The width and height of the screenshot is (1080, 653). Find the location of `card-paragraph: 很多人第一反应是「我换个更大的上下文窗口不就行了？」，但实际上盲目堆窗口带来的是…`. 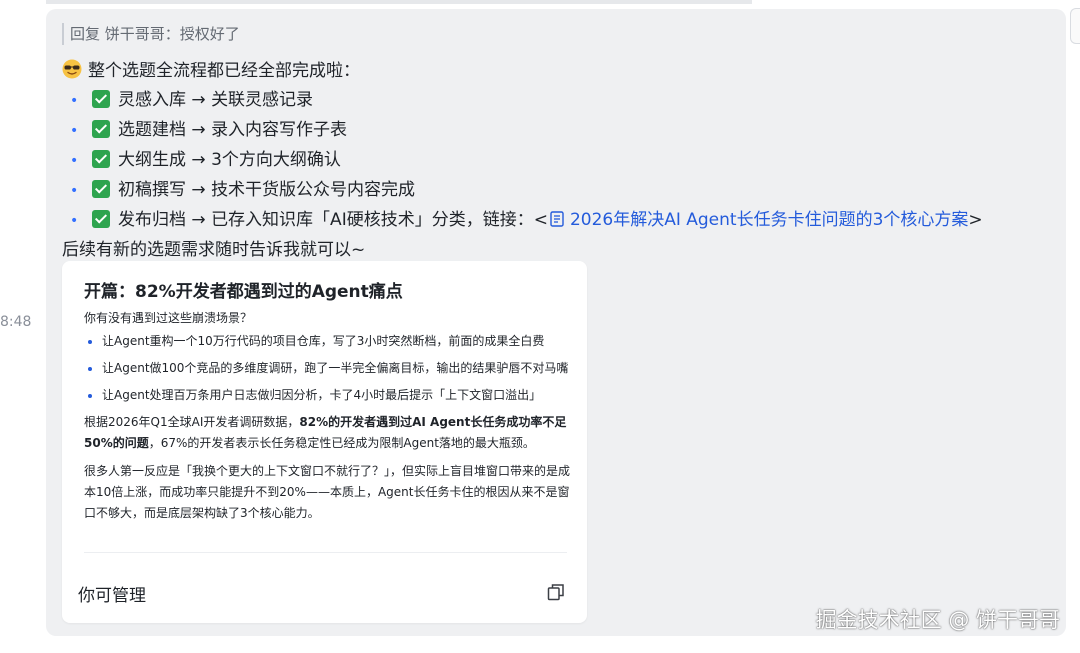

card-paragraph: 很多人第一反应是「我换个更大的上下文窗口不就行了？」，但实际上盲目堆窗口带来的是… is located at coordinates (327, 492).